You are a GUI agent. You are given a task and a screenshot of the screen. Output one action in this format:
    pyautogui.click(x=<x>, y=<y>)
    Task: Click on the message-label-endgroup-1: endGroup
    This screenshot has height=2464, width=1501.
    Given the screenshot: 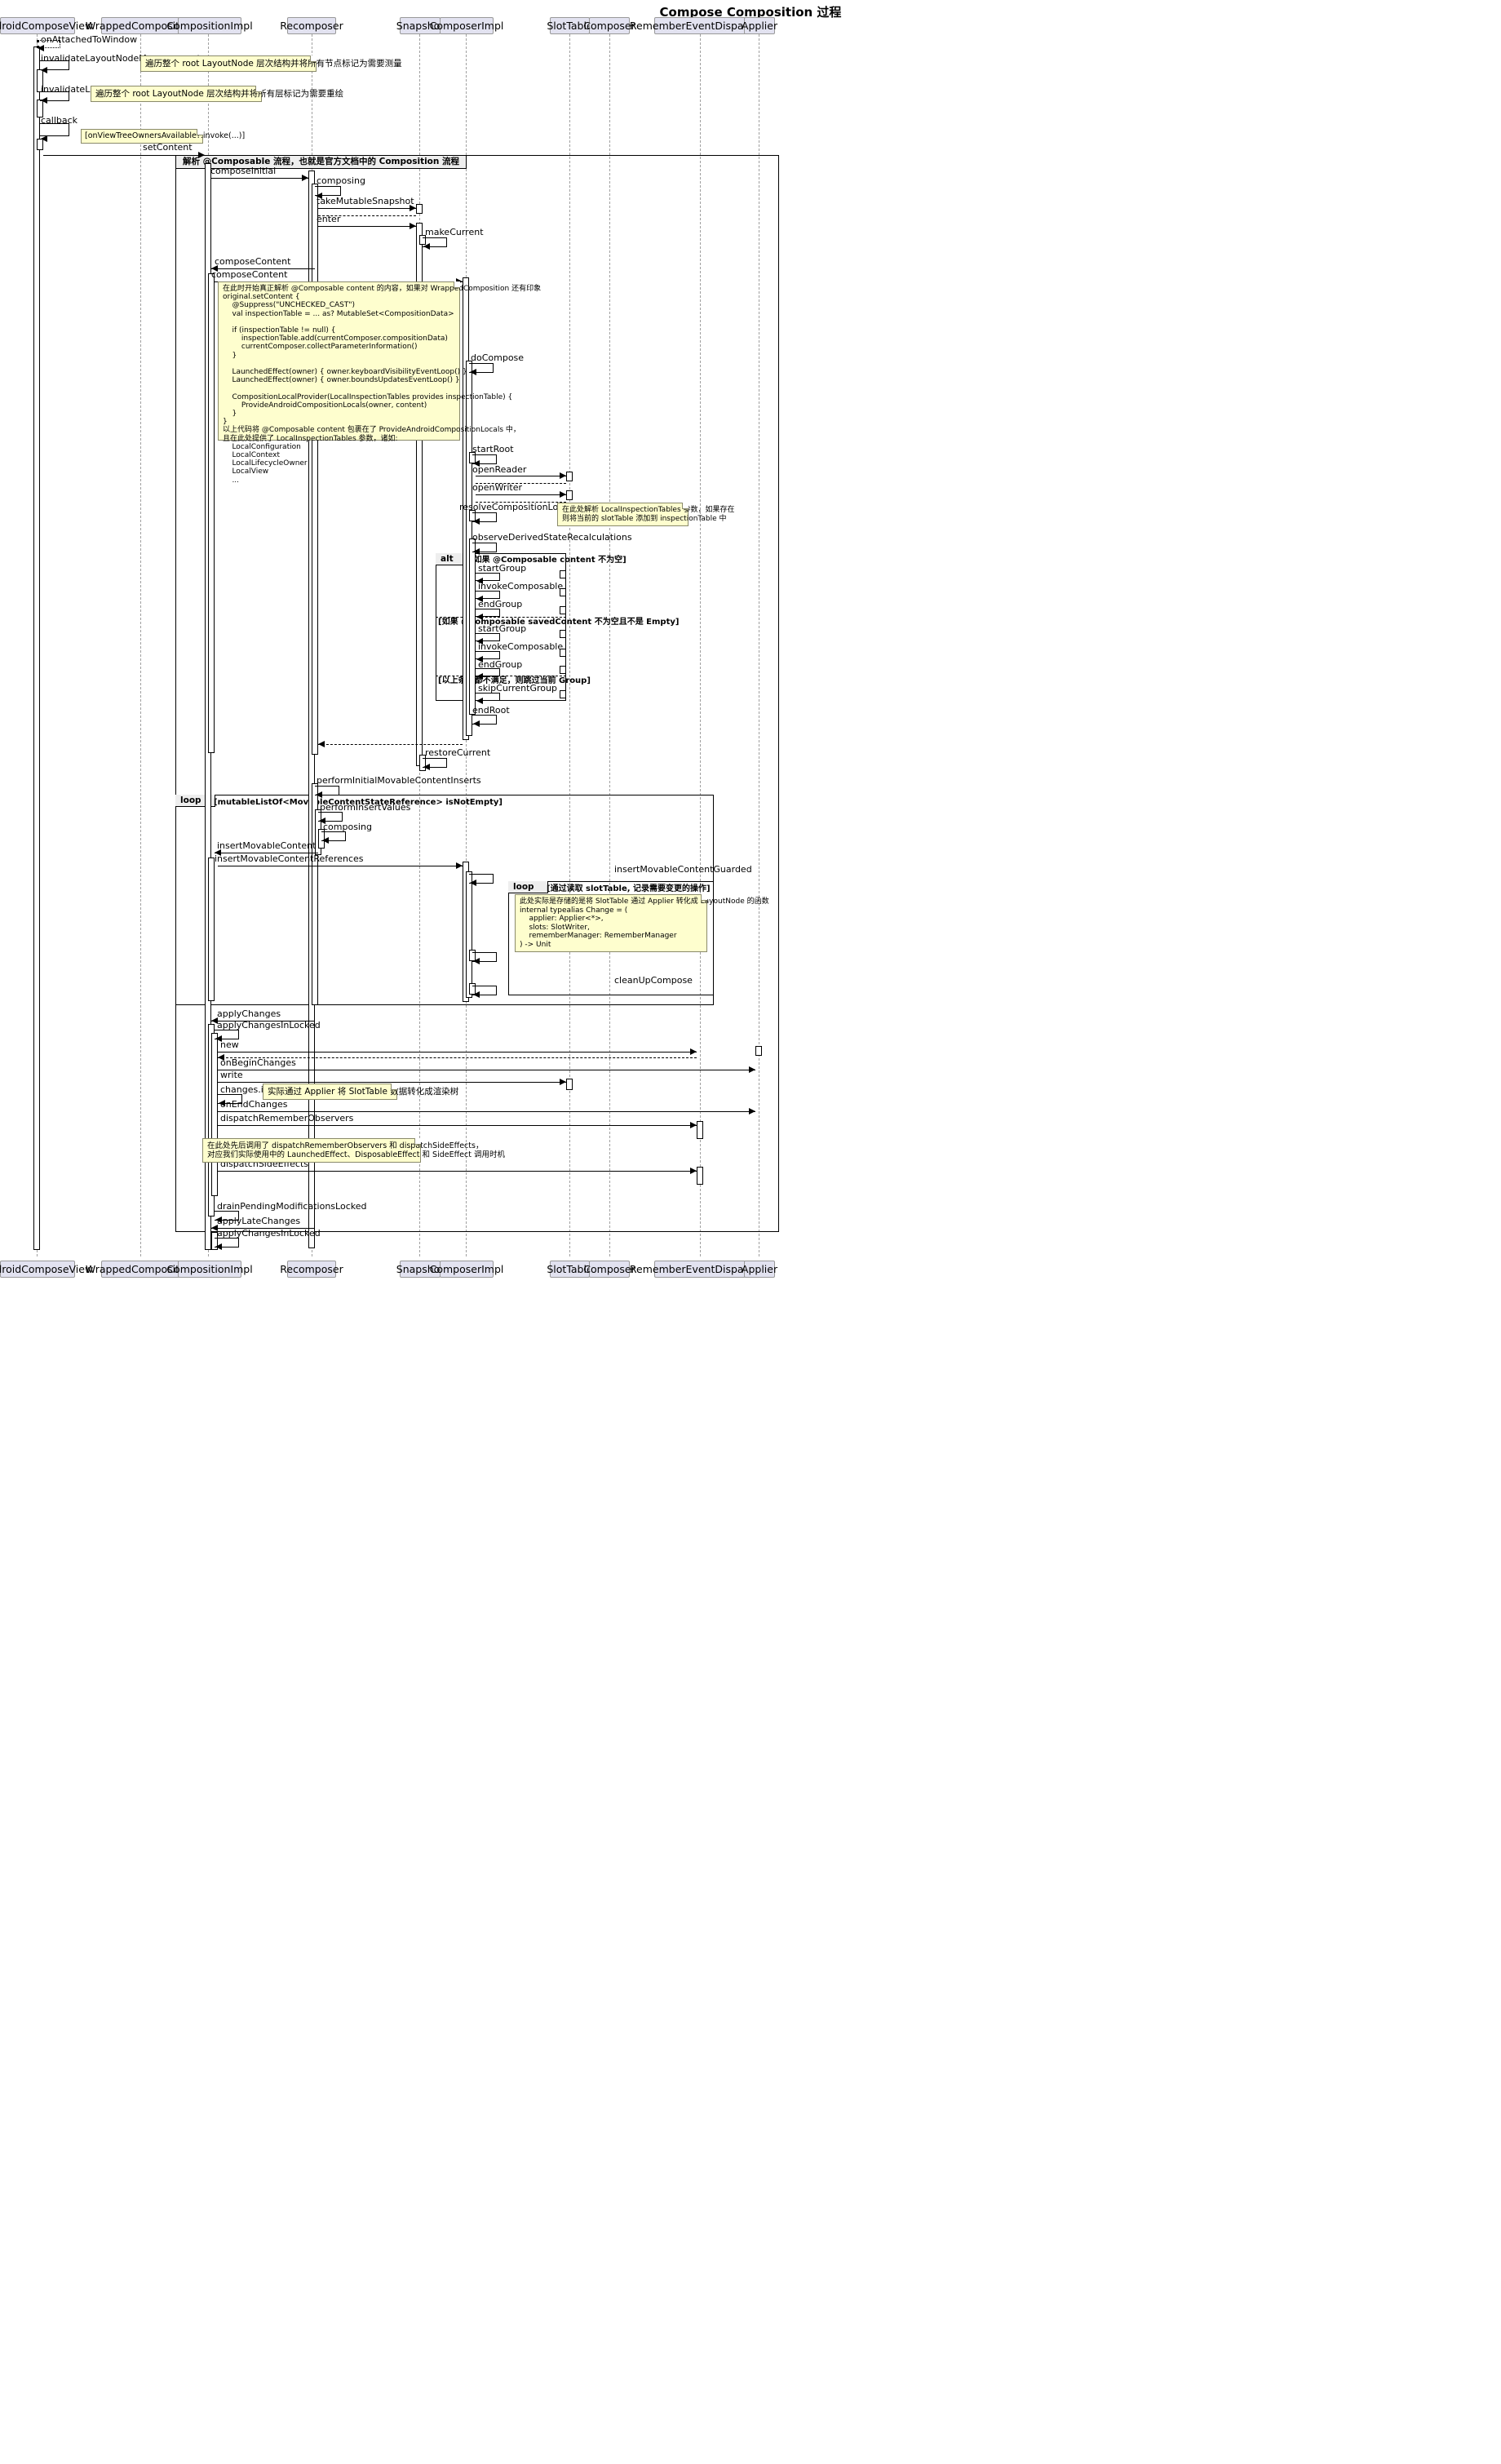 What is the action you would take?
    pyautogui.click(x=500, y=604)
    